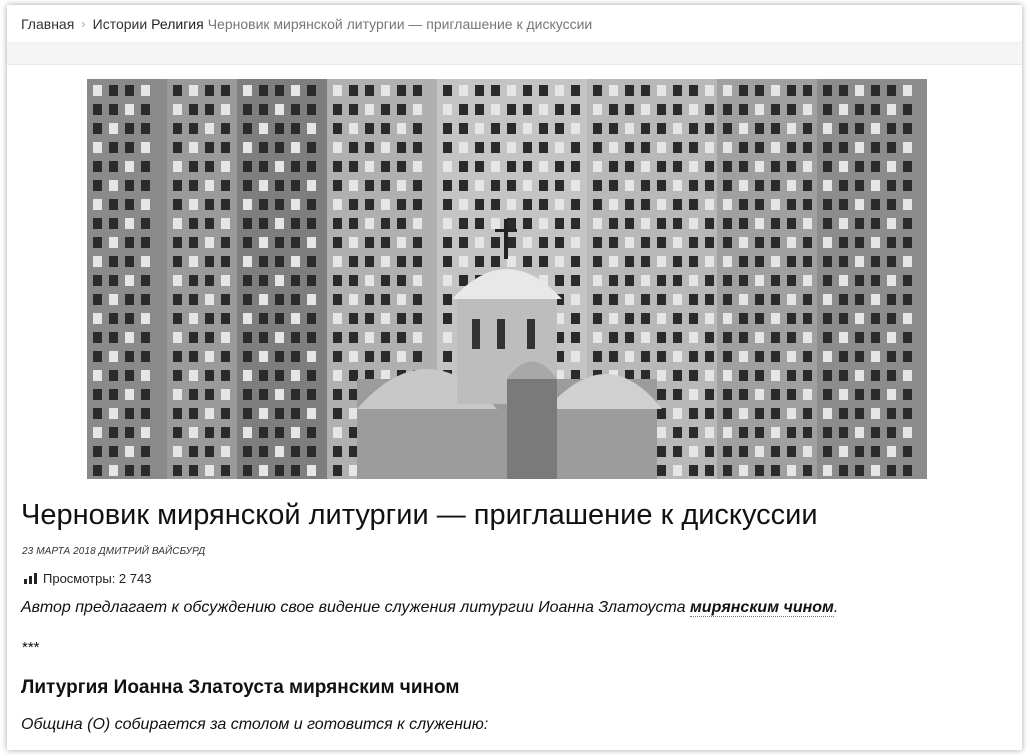  I want to click on bar-chart-icon, so click(30, 578).